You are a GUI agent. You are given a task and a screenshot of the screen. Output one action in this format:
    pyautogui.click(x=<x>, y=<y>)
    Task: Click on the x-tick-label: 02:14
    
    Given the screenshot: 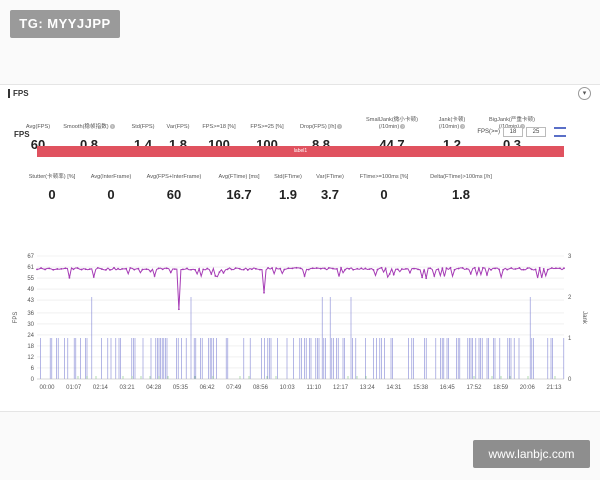 What is the action you would take?
    pyautogui.click(x=101, y=388)
    